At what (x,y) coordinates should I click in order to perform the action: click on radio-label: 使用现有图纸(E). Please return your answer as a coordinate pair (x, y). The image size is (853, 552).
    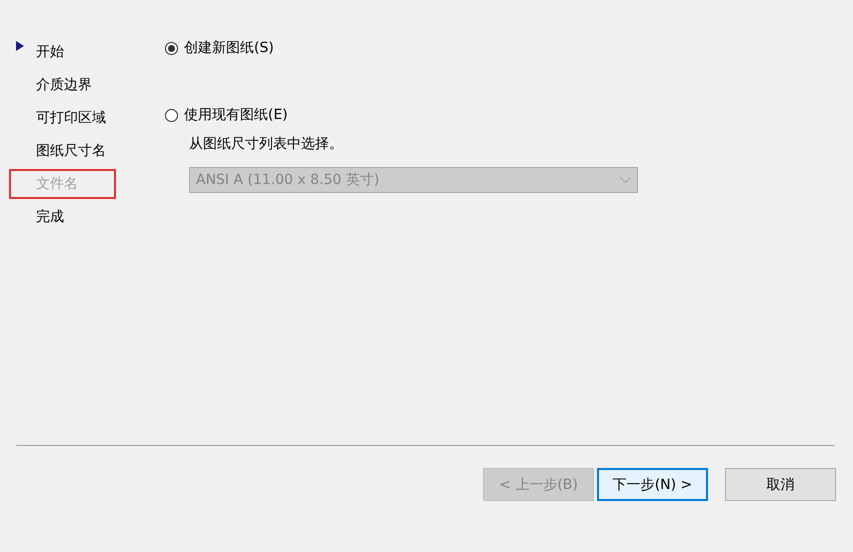
    Looking at the image, I should click on (236, 115).